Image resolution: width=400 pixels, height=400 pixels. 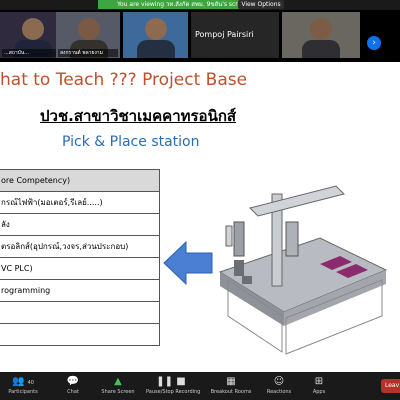 I want to click on table-row: ตรอลิกส์(อุปกรณ์,วงจร,ส่วนประกอบ), so click(x=80, y=246).